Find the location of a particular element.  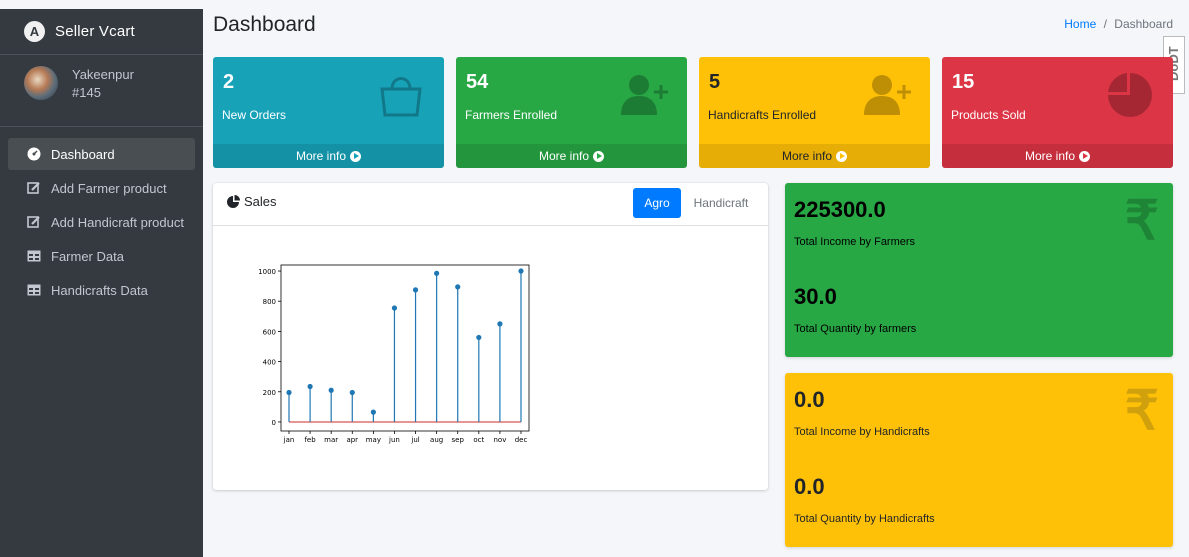

sidebar-item-add-farmer-product: Add Farmer product is located at coordinates (101, 188).